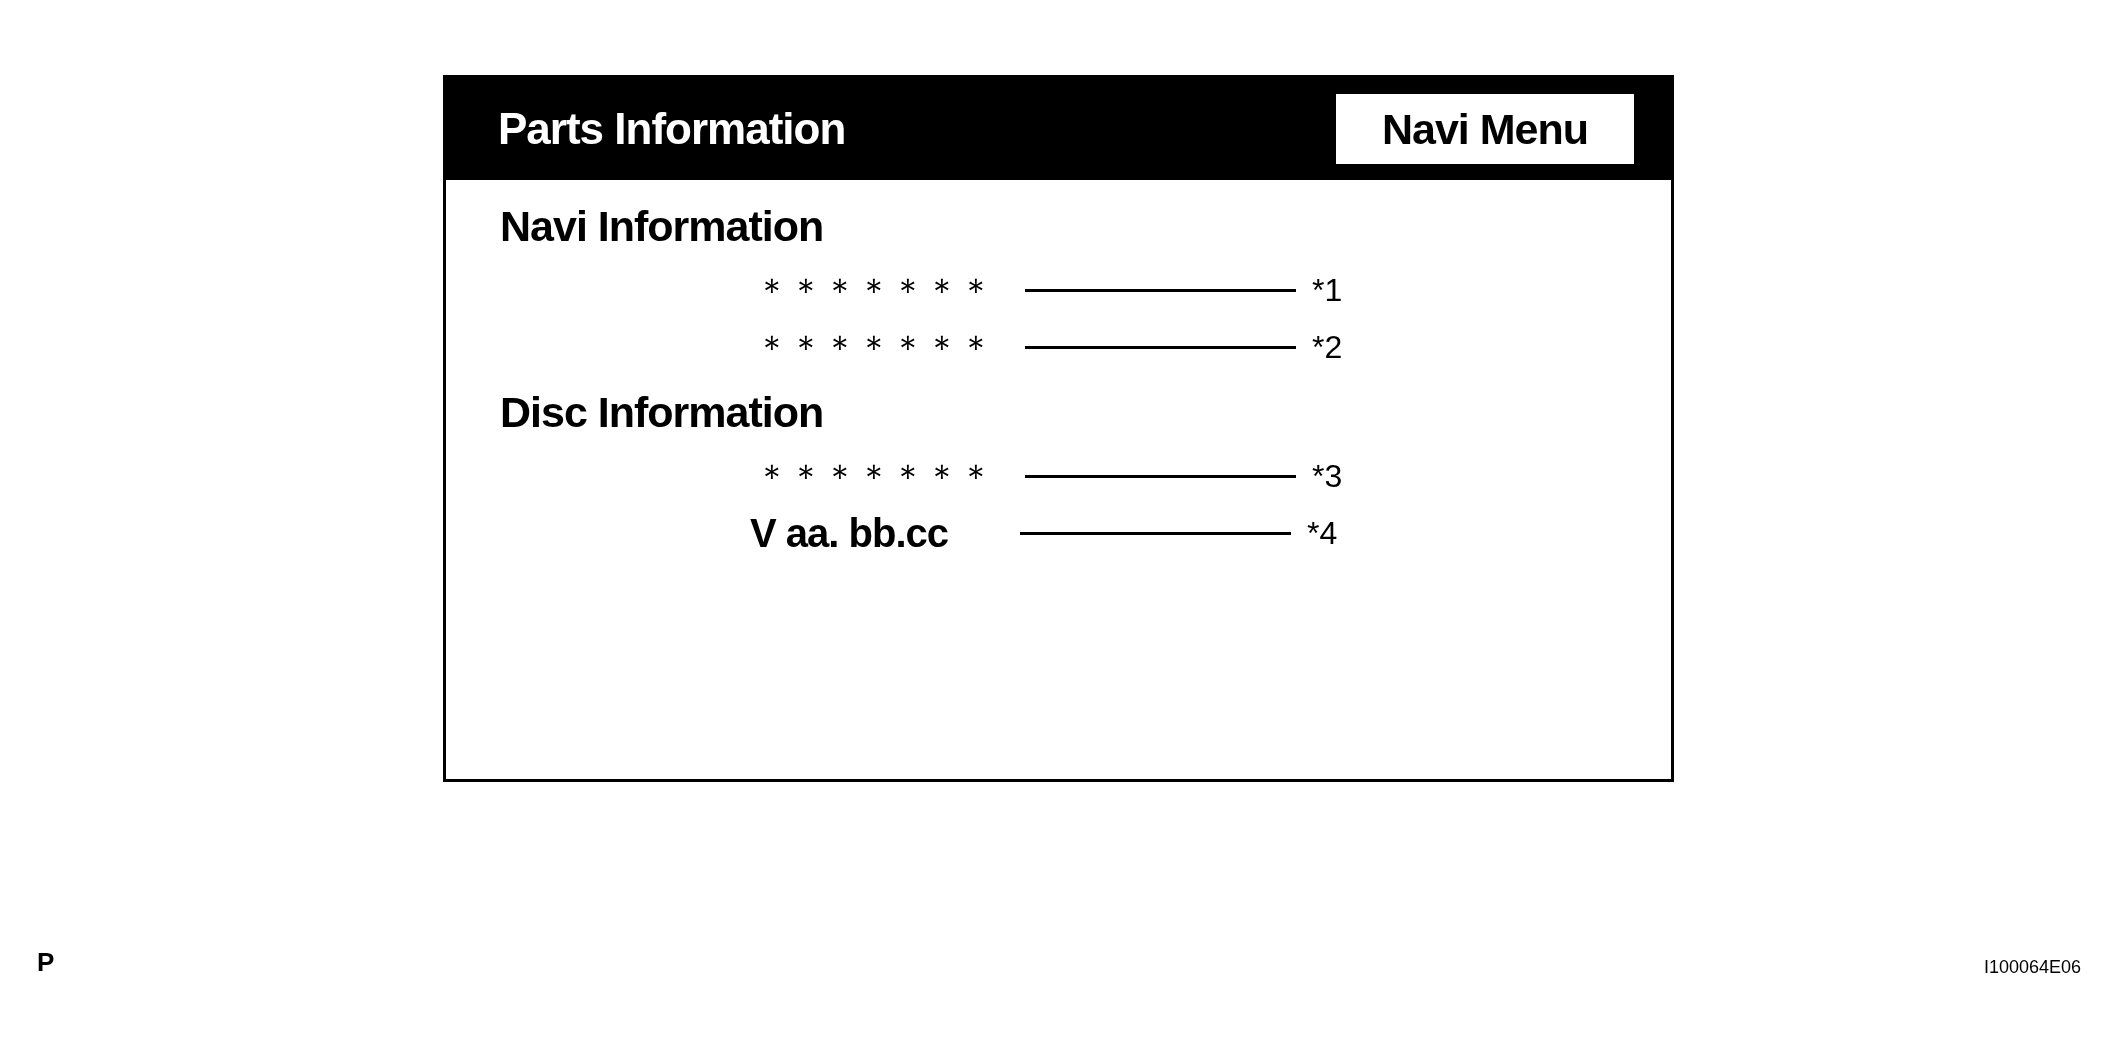  What do you see at coordinates (662, 413) in the screenshot?
I see `section-heading: Disc Information` at bounding box center [662, 413].